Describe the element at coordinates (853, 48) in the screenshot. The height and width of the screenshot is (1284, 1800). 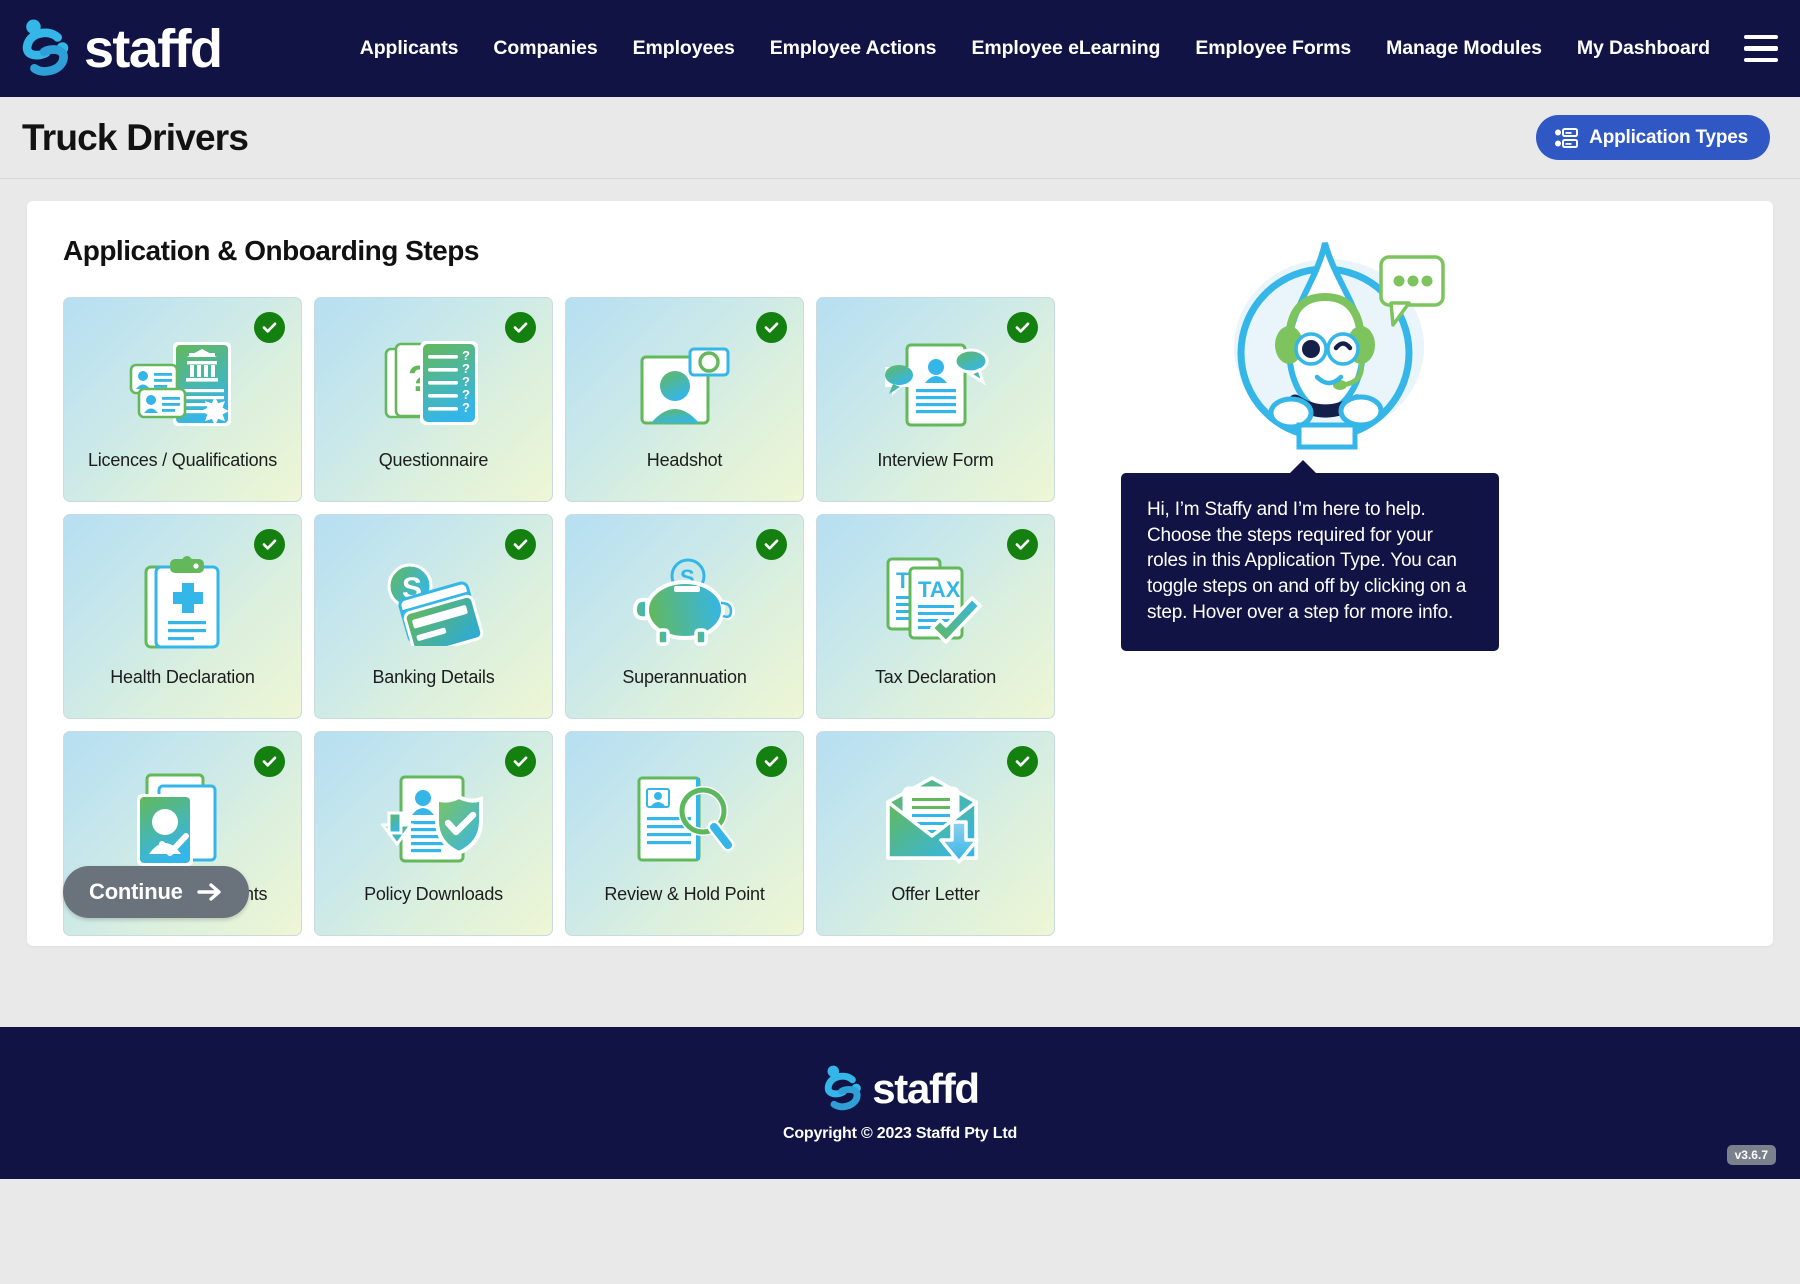
I see `nav-item-employee-actions: Employee Actions` at that location.